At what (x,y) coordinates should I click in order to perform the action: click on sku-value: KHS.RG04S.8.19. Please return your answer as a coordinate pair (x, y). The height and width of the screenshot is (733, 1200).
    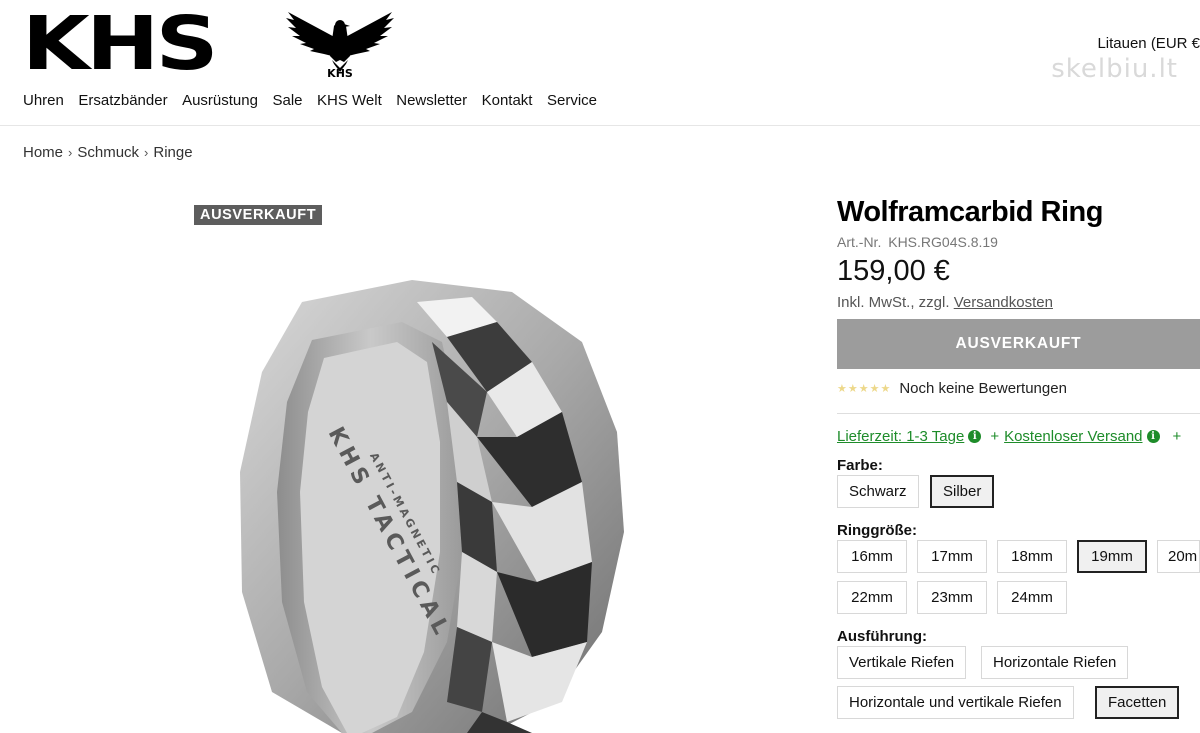
    Looking at the image, I should click on (943, 242).